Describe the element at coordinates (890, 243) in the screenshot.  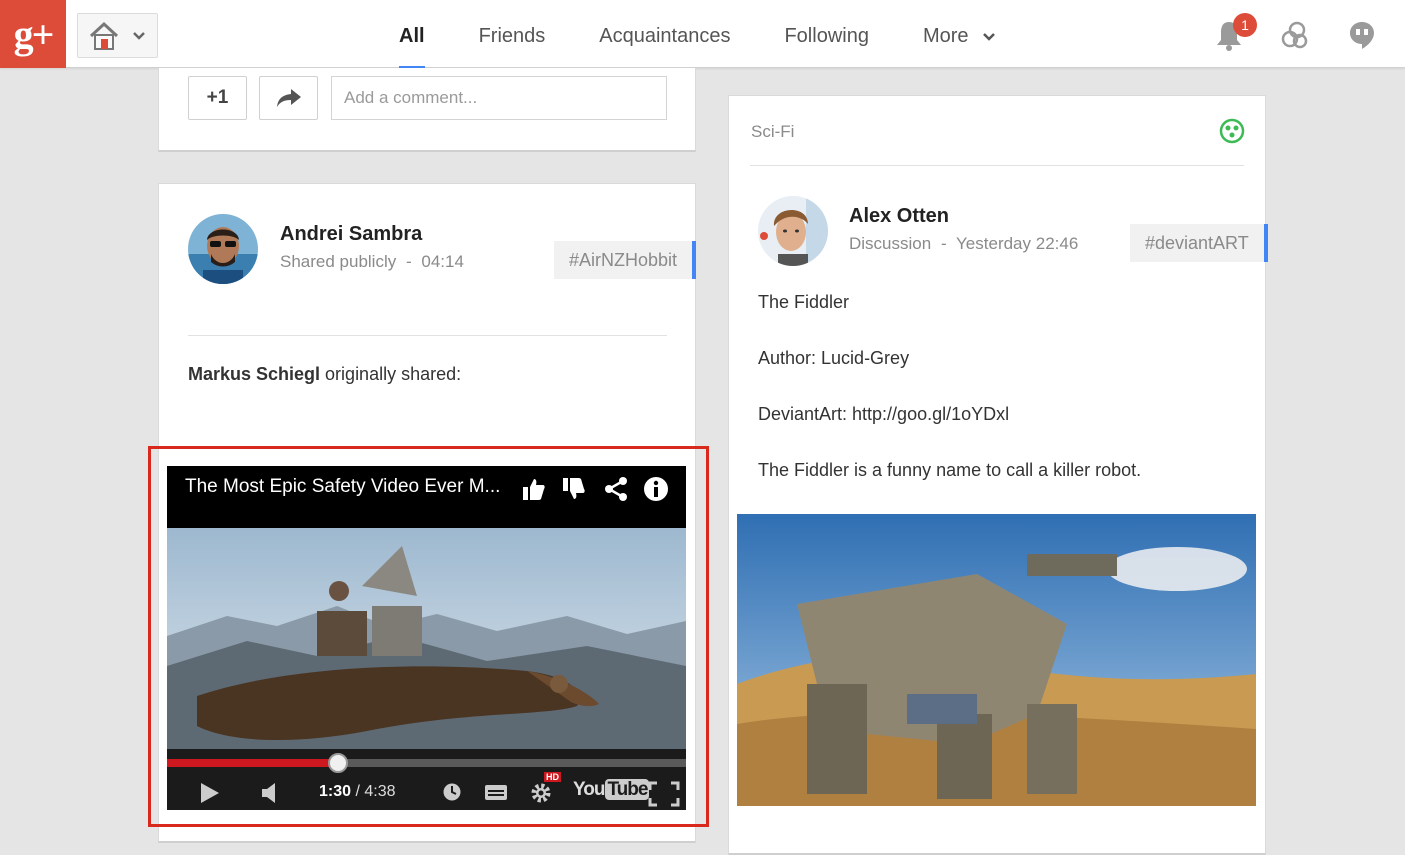
I see `post-category: Discussion` at that location.